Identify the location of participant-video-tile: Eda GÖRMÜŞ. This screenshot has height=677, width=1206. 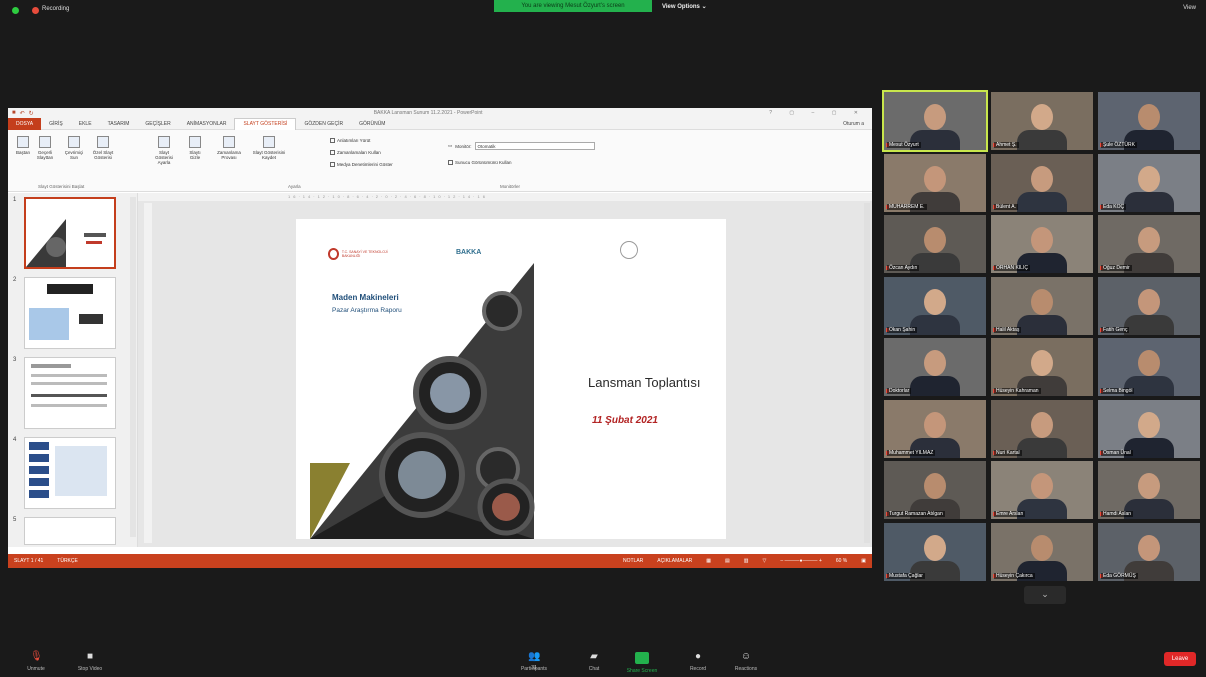
(1149, 551).